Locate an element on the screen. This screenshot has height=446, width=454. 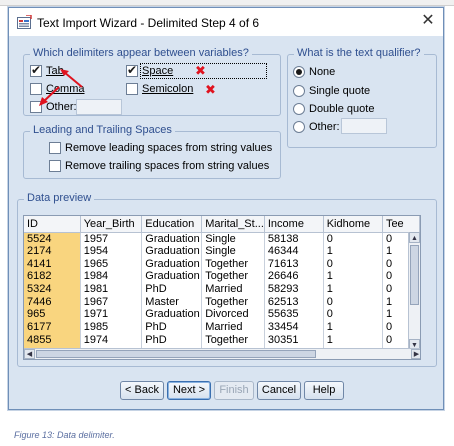
qualifier-other-radio: Other: is located at coordinates (316, 127).